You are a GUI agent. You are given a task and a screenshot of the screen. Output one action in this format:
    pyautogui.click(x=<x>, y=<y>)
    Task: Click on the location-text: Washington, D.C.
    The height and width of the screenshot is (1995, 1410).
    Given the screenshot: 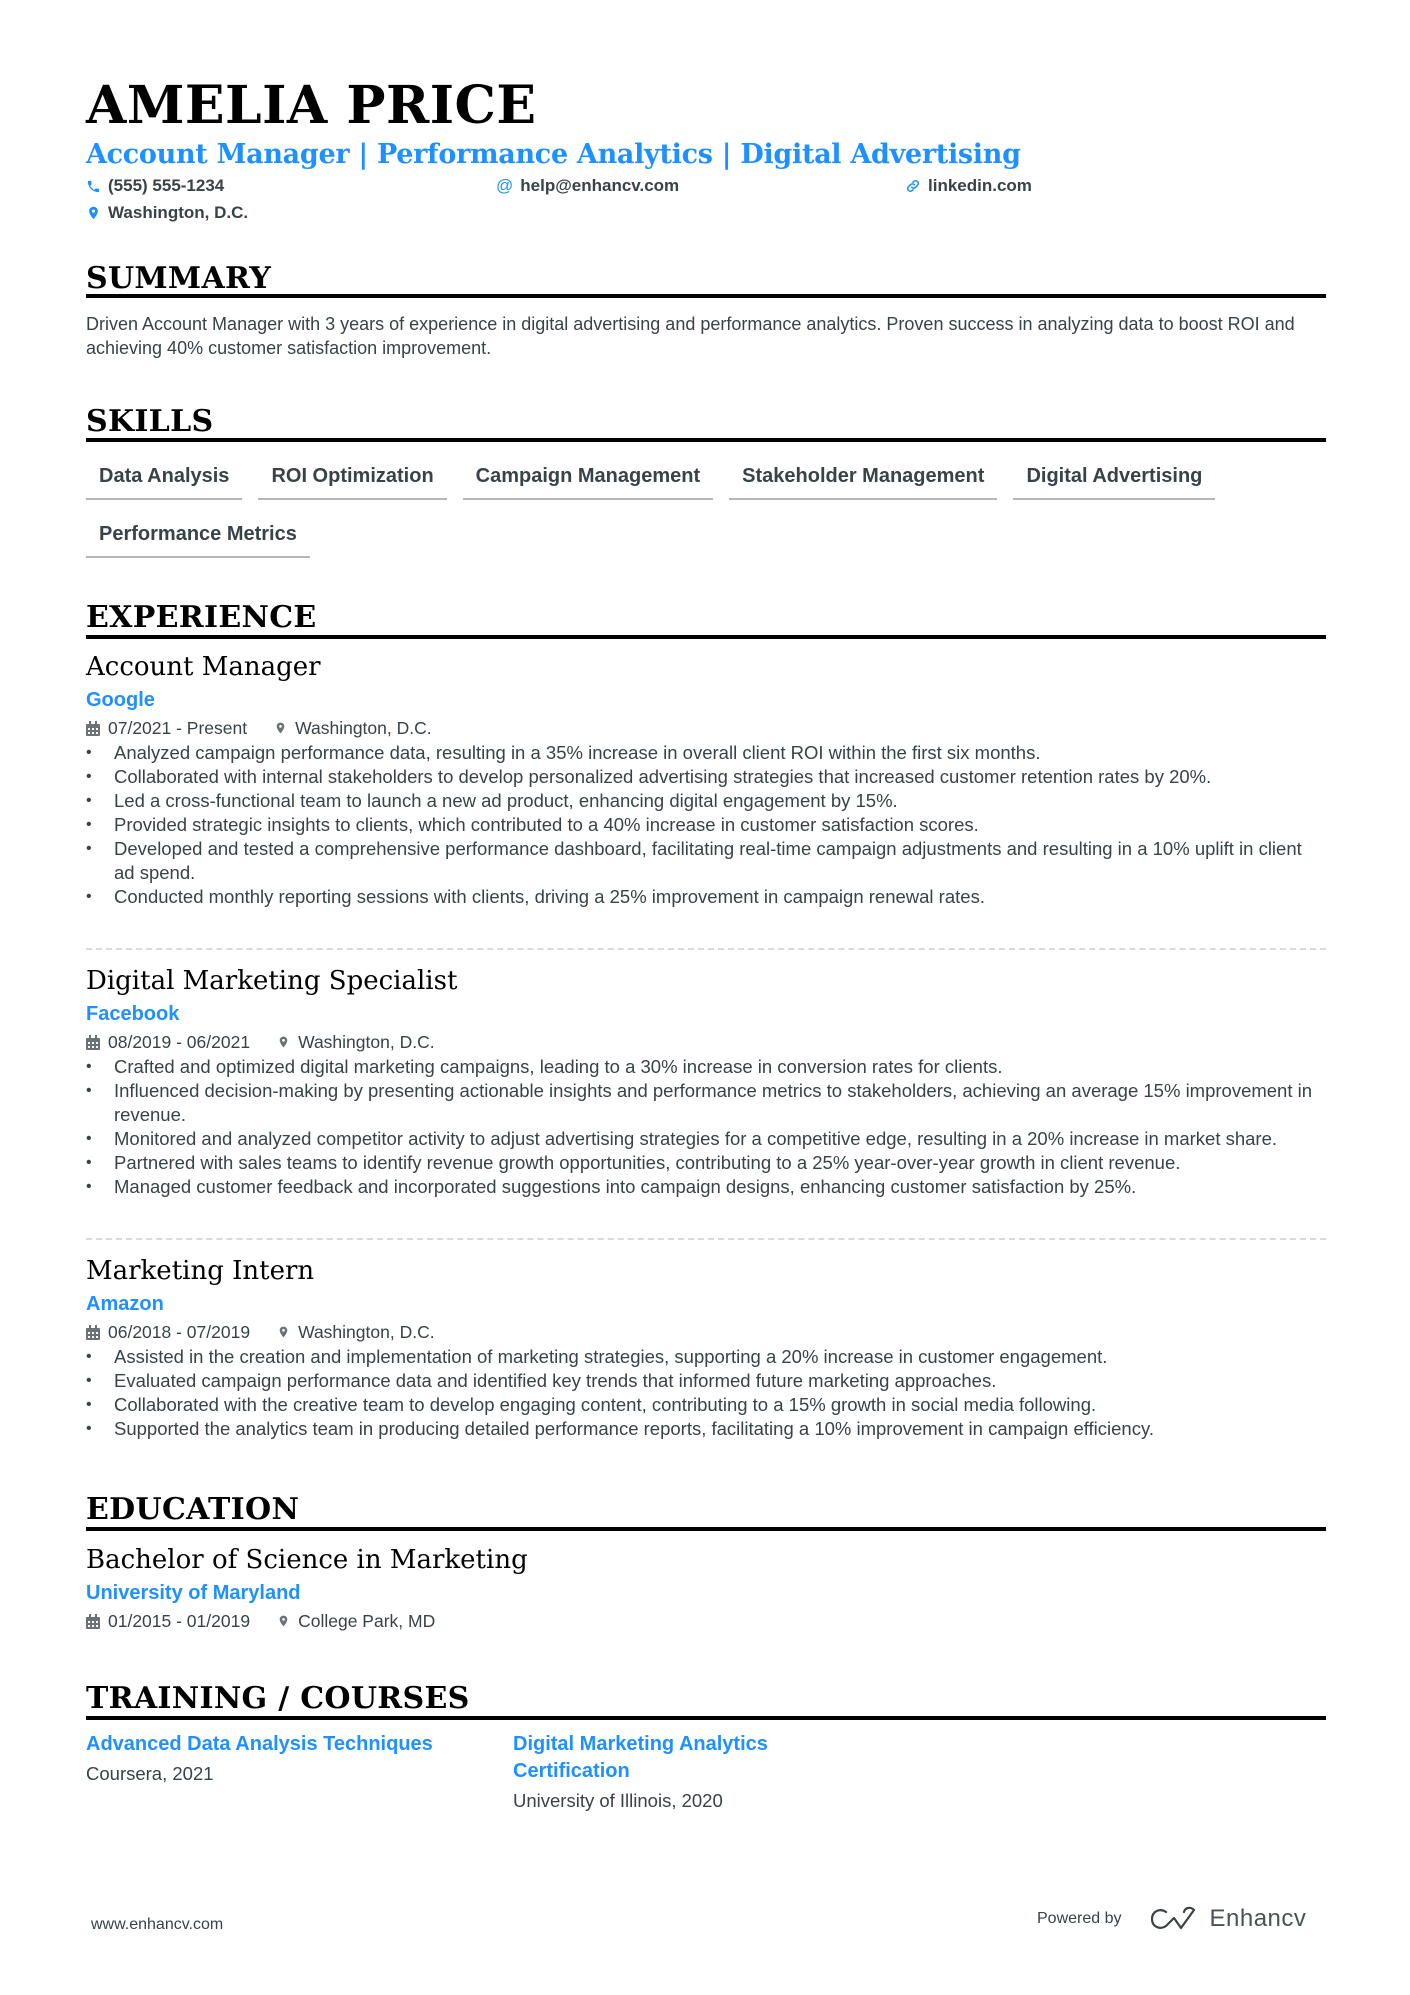 What is the action you would take?
    pyautogui.click(x=178, y=212)
    